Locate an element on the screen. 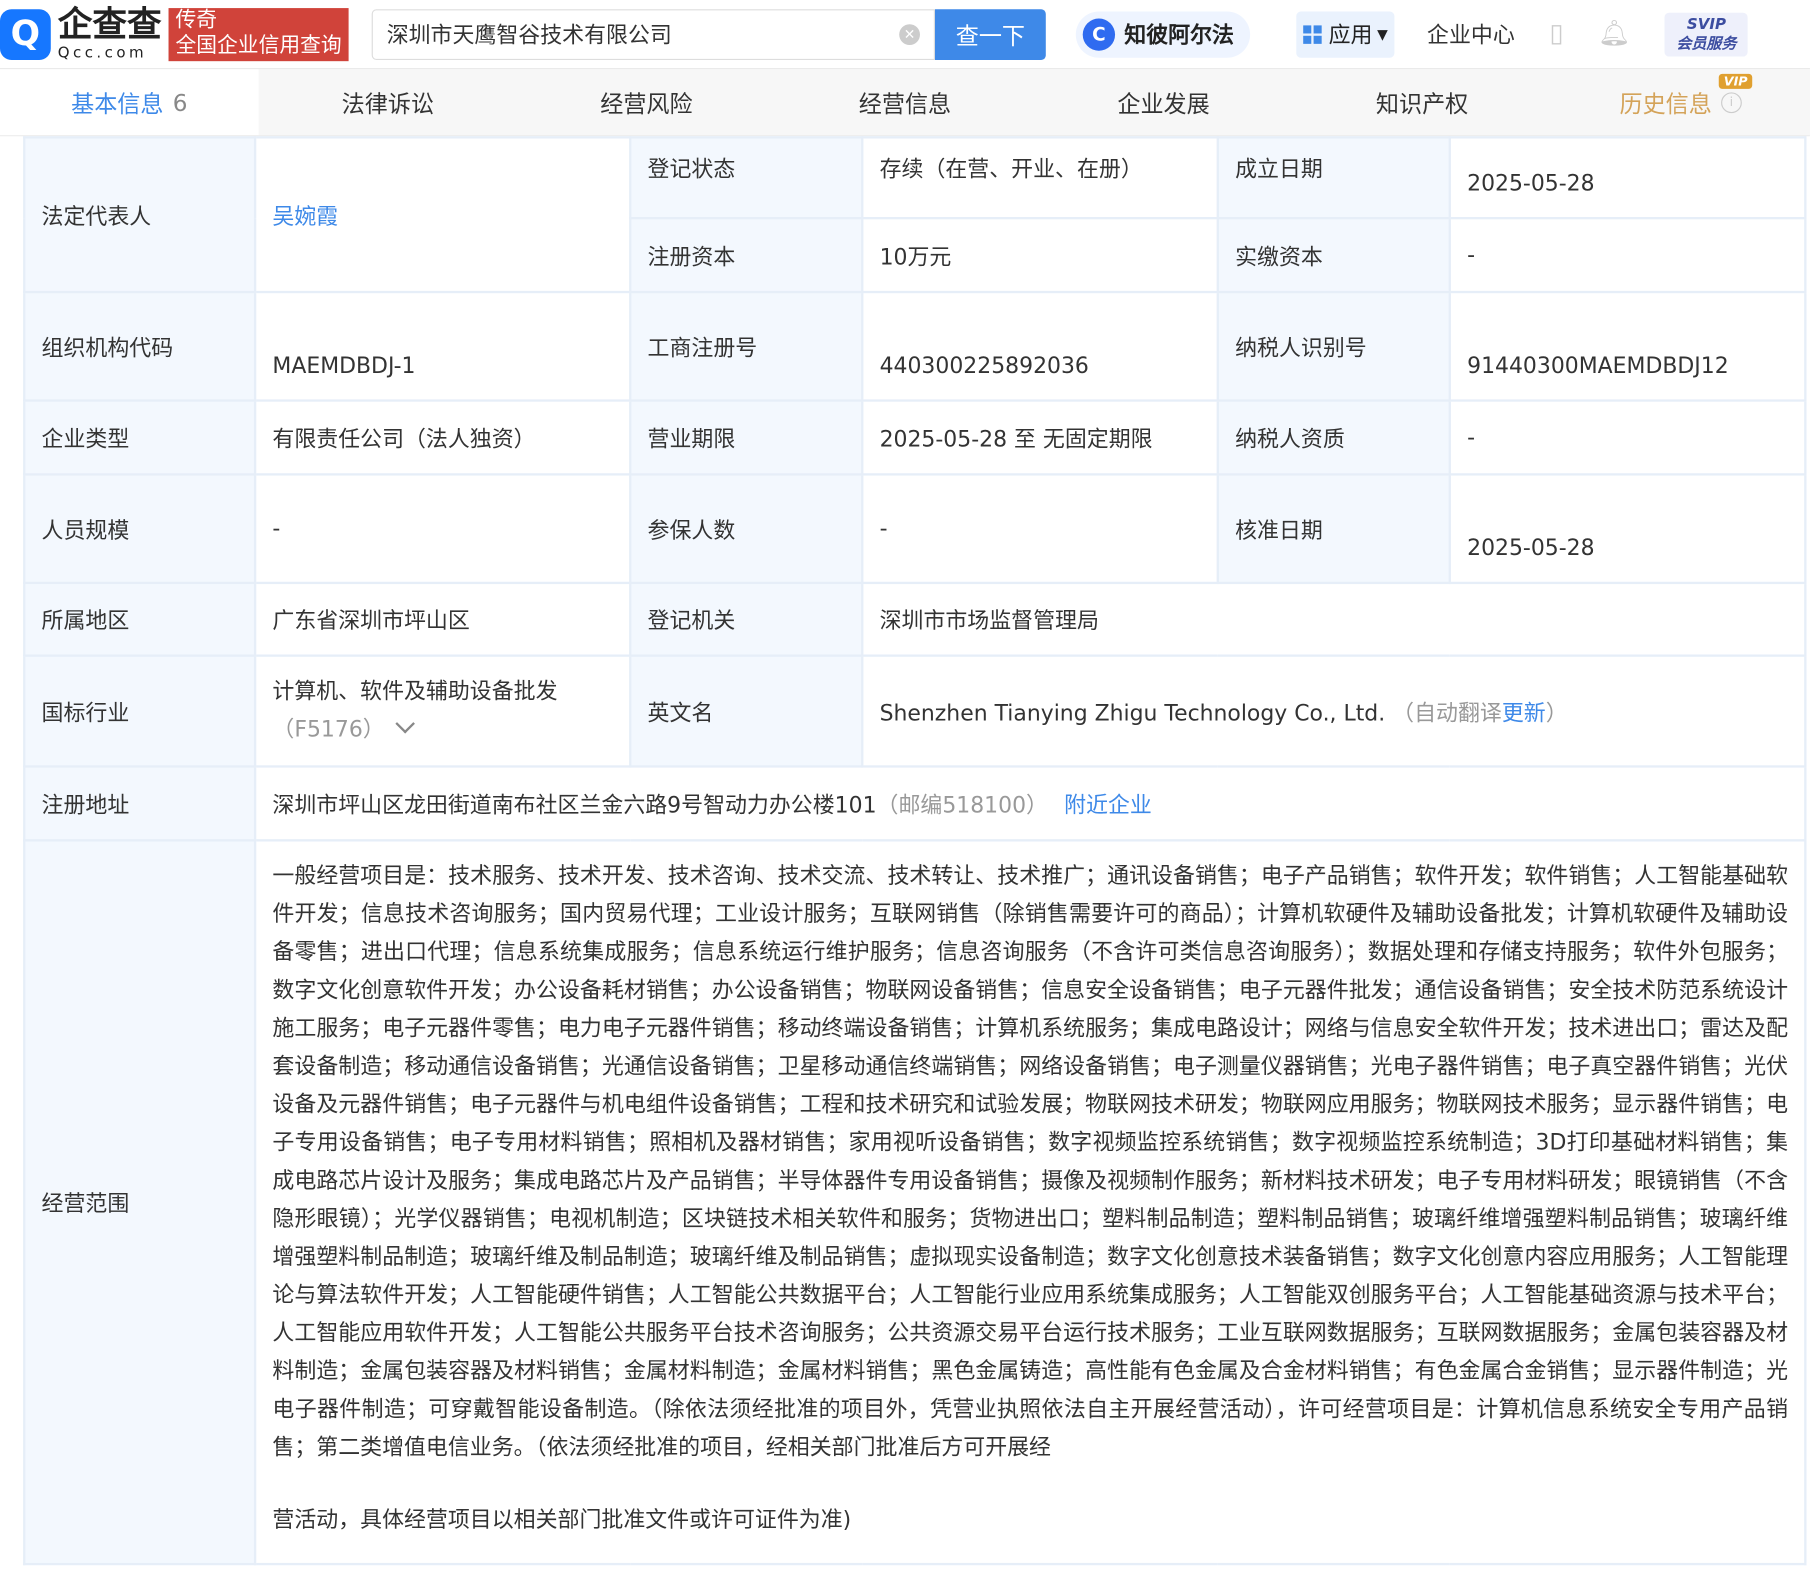 The width and height of the screenshot is (1810, 1594). scope-label: 经营范围 is located at coordinates (140, 1202).